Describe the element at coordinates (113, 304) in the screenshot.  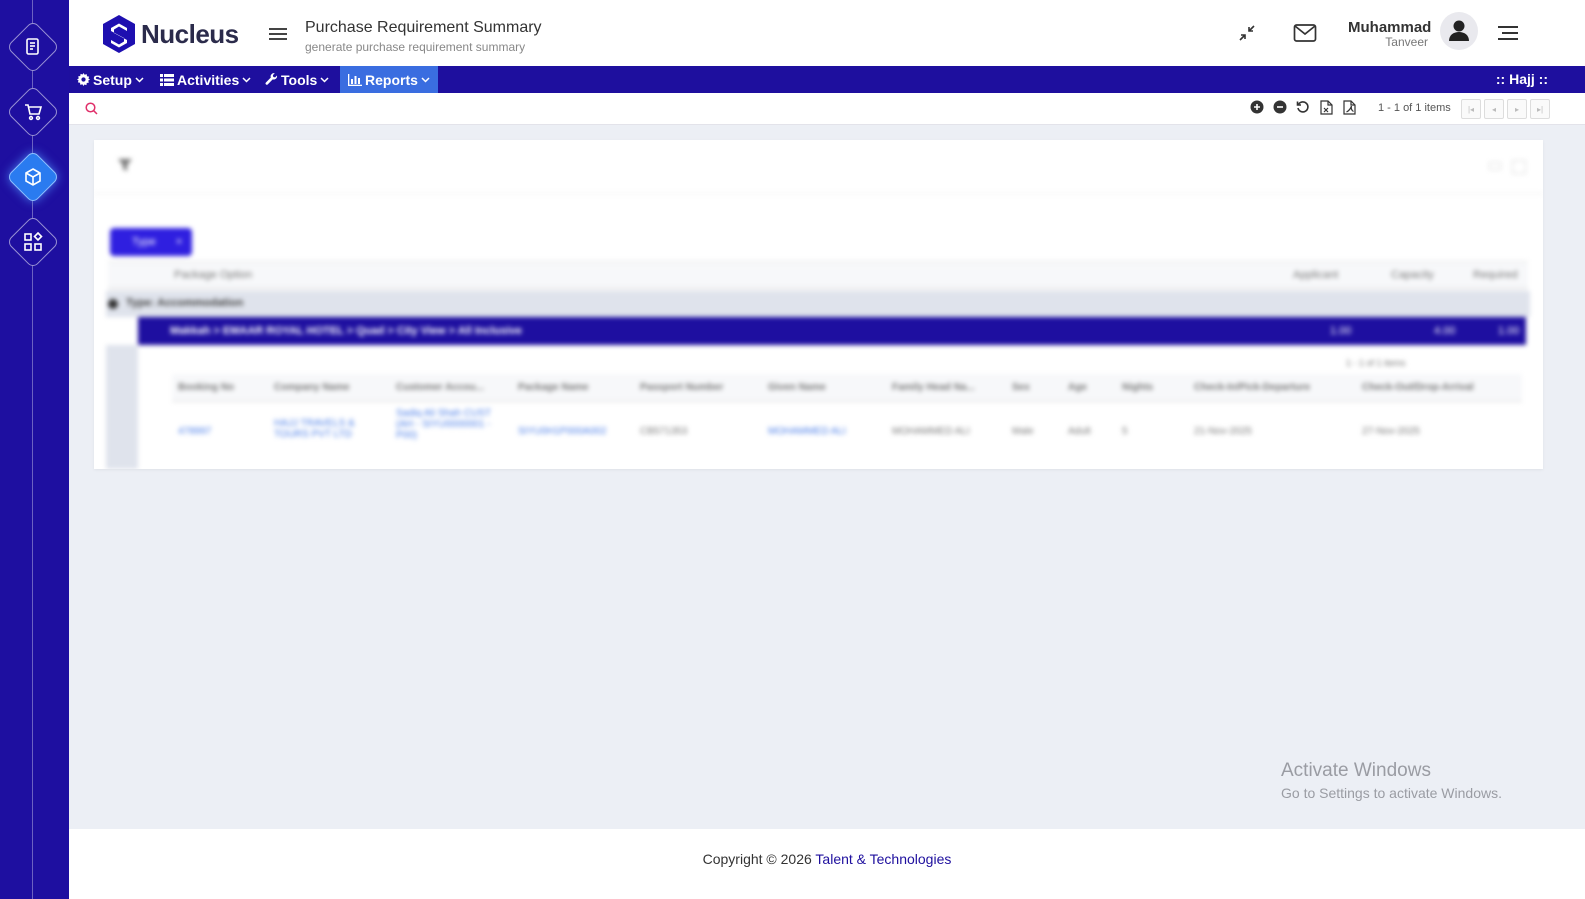
I see `group-toggle-icon` at that location.